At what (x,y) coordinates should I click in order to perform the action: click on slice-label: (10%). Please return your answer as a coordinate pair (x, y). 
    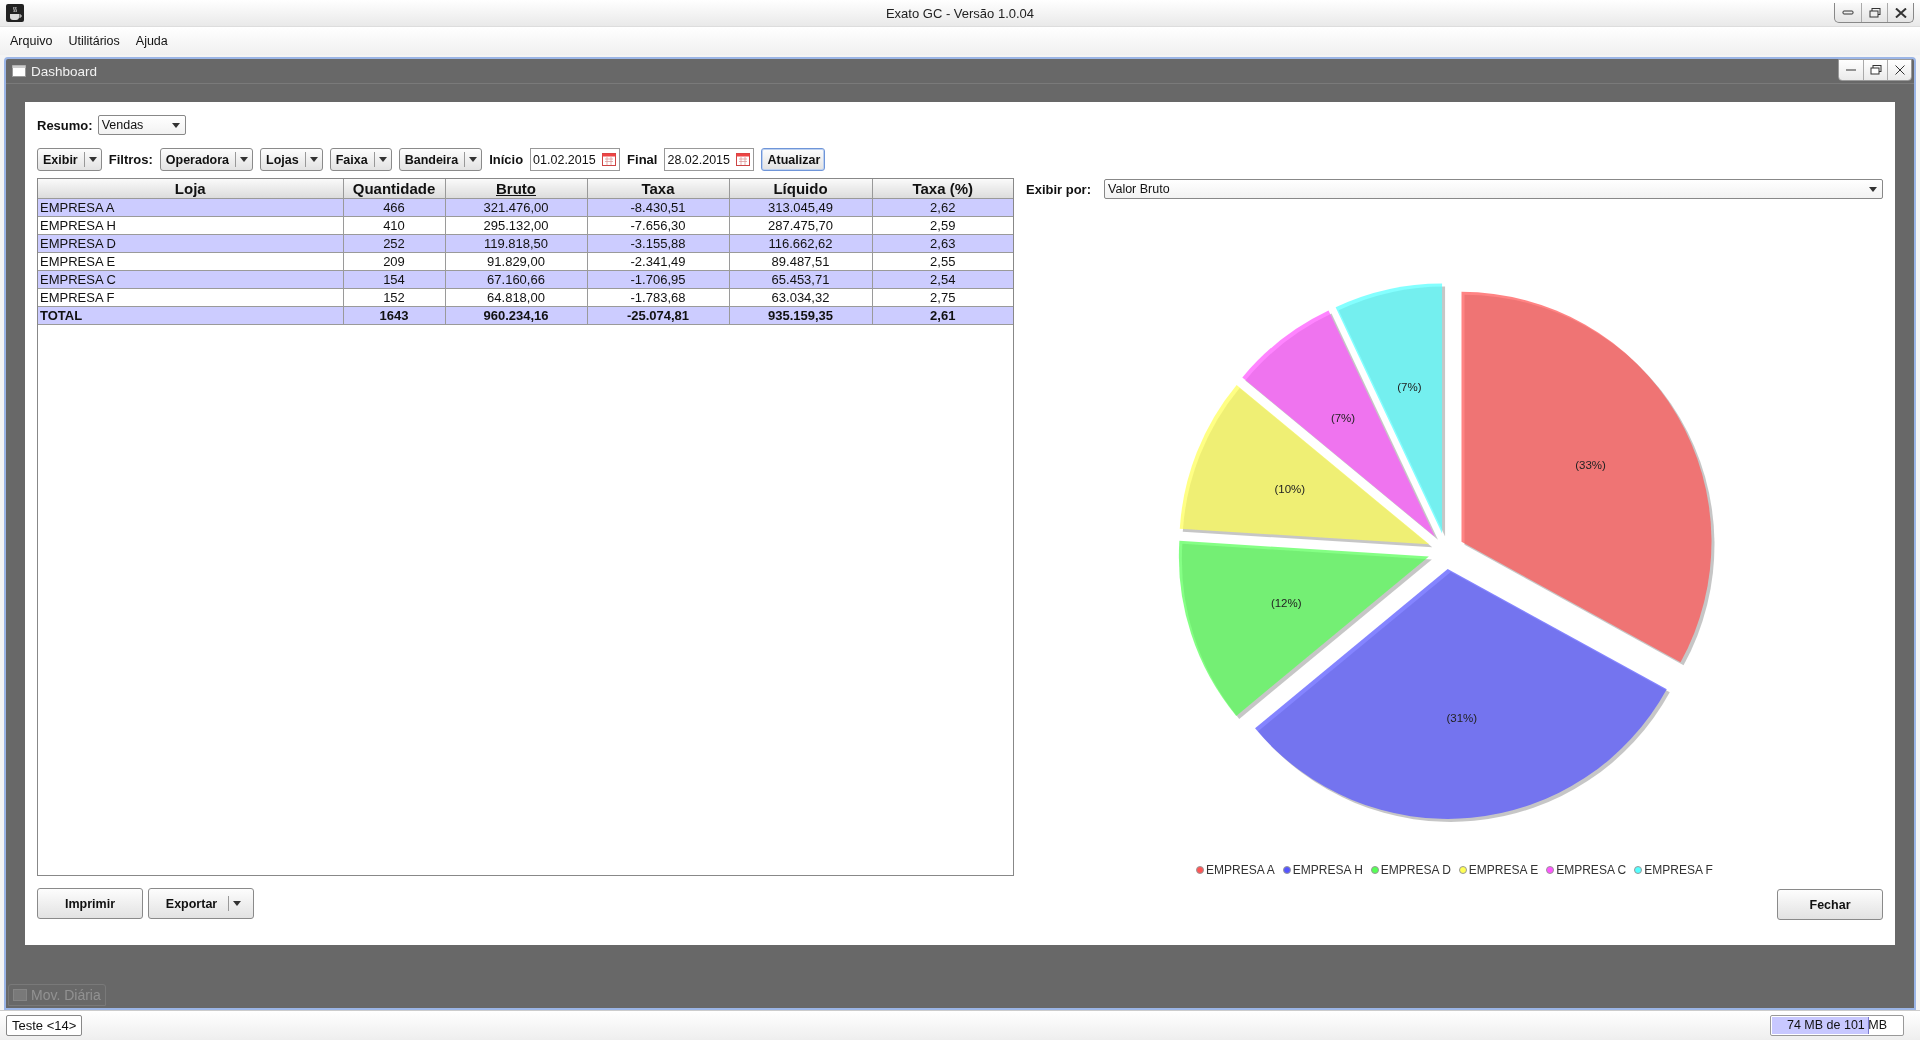
    Looking at the image, I should click on (1290, 489).